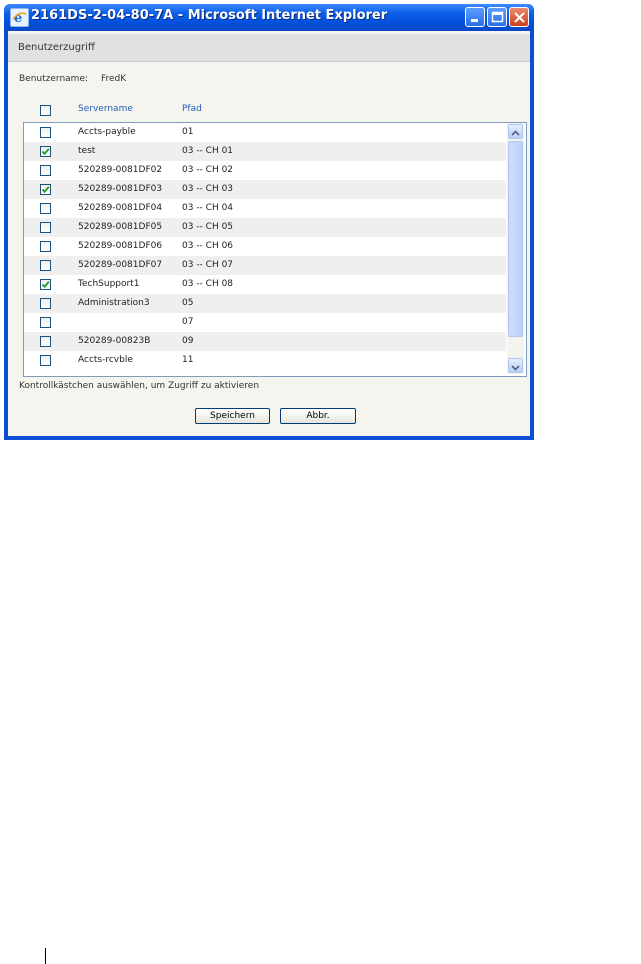 This screenshot has width=641, height=964. What do you see at coordinates (120, 246) in the screenshot?
I see `server-name-cell: 520289-0081DF06` at bounding box center [120, 246].